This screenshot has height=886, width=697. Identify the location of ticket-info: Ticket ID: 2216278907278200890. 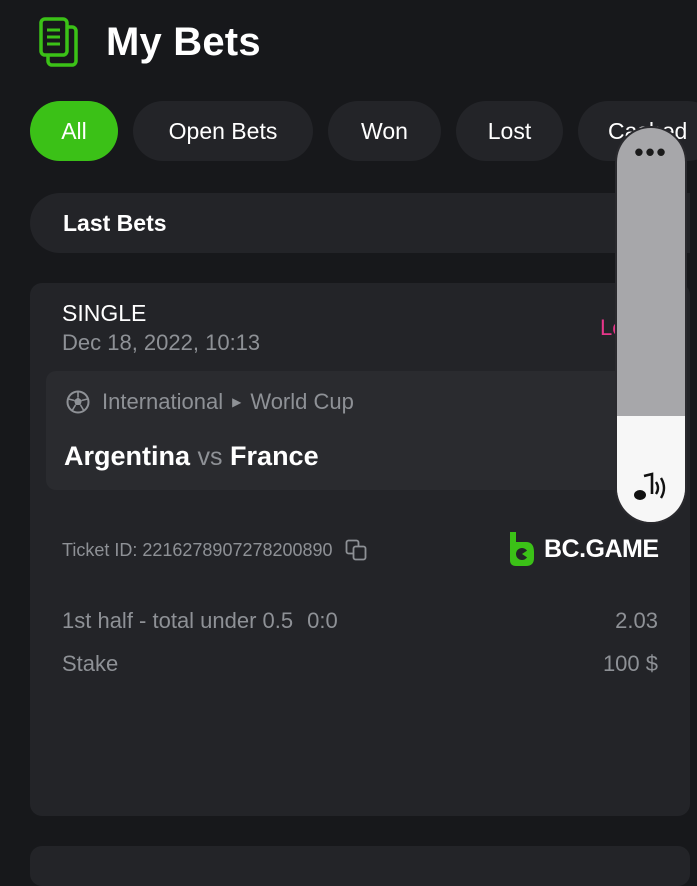
(214, 550).